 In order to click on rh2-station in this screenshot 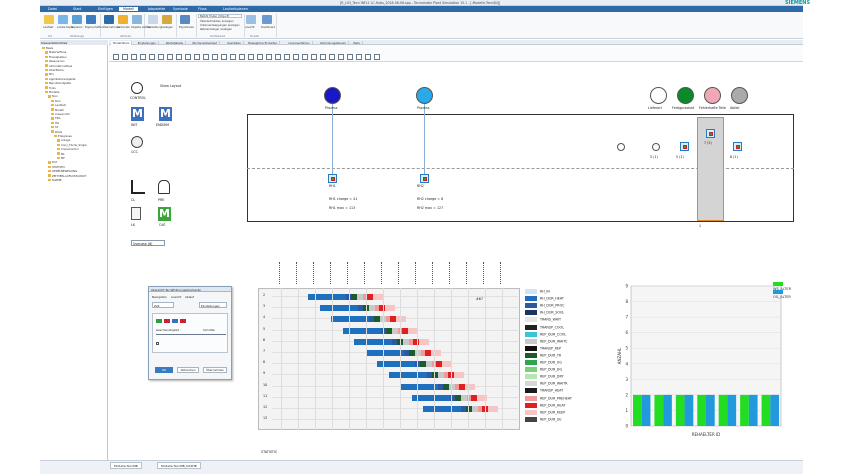, I will do `click(424, 178)`.